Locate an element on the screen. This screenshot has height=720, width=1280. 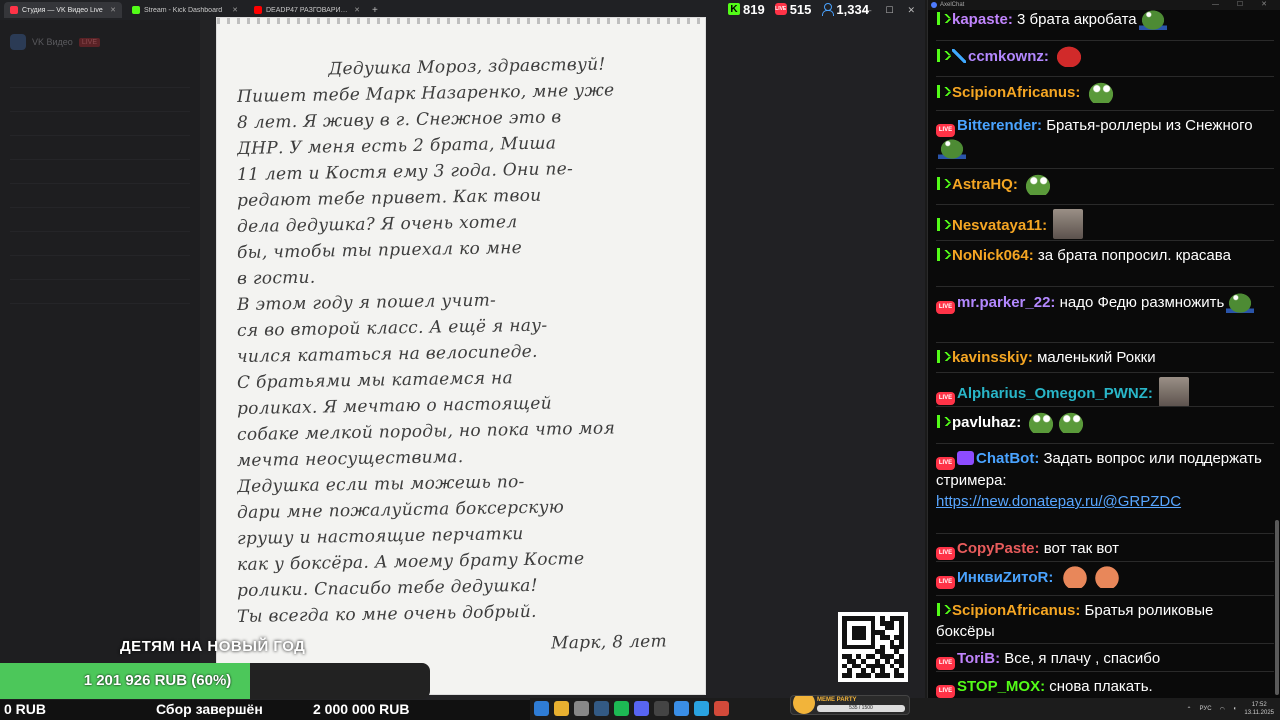
chat-username: CopyPaste is located at coordinates (996, 548).